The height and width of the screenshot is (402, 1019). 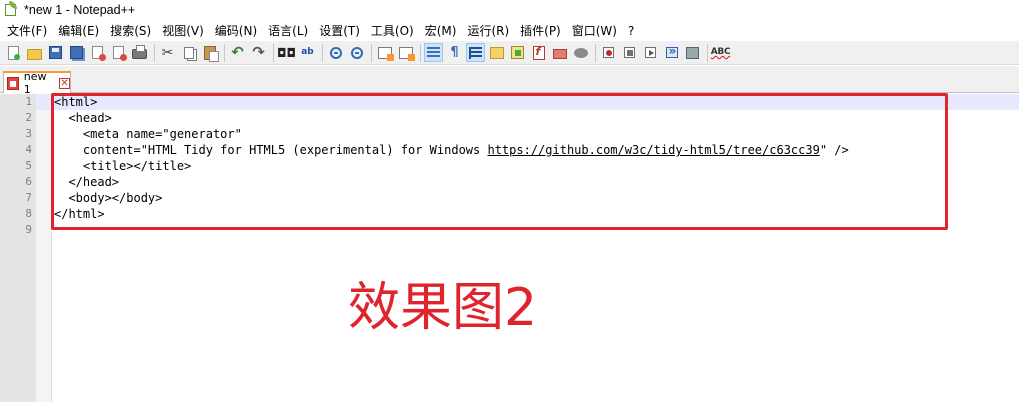 What do you see at coordinates (489, 30) in the screenshot?
I see `menu-run: 运行(R)` at bounding box center [489, 30].